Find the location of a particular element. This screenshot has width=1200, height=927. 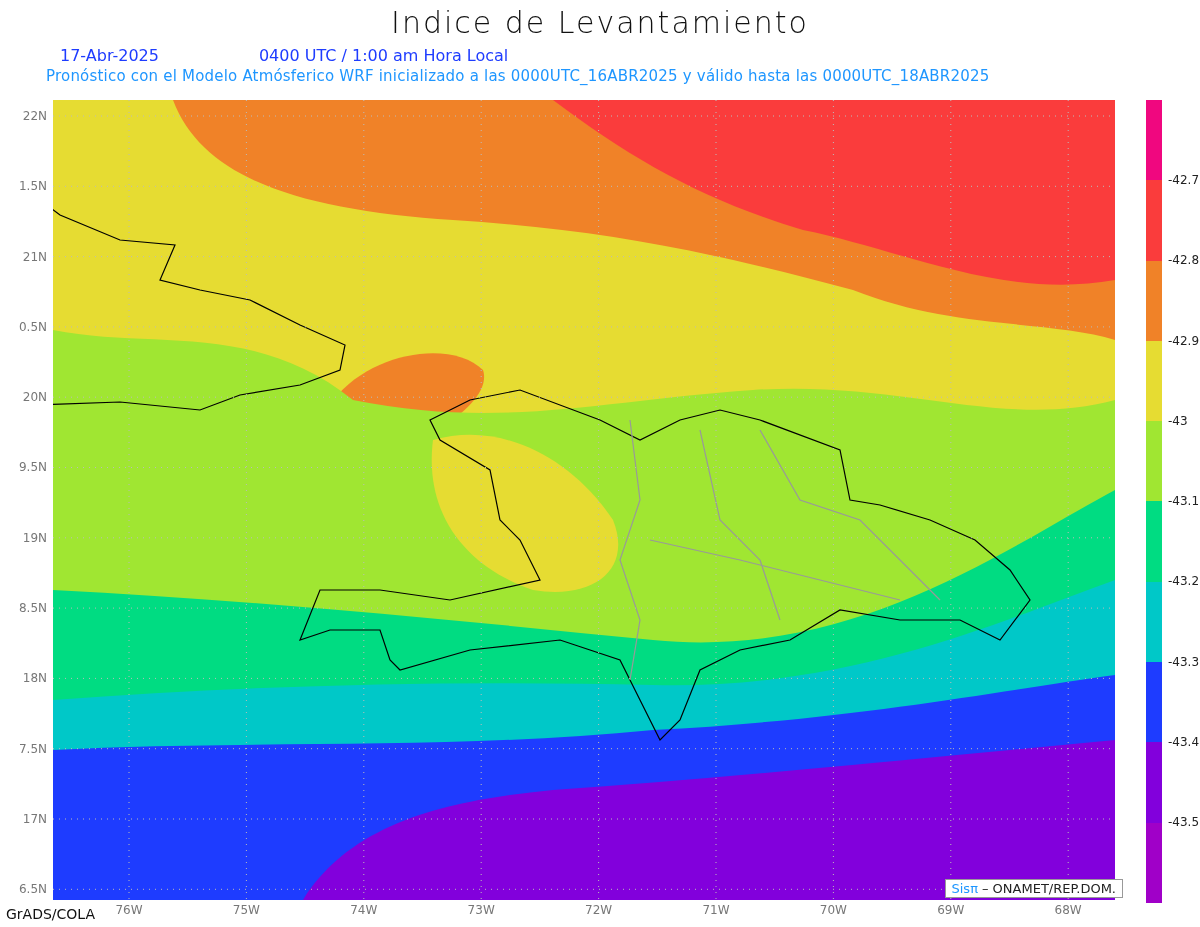

longitude-label: 72W is located at coordinates (599, 910).